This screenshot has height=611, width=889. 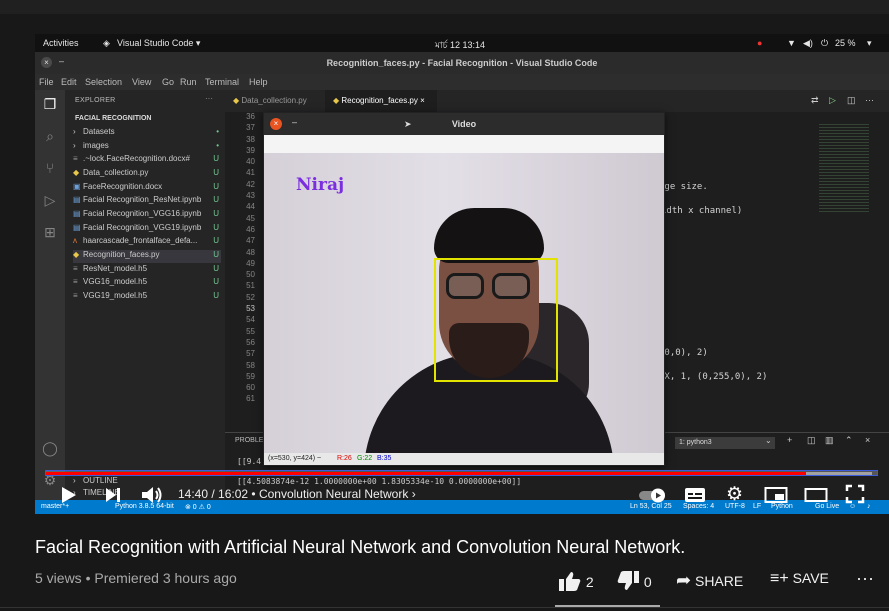 I want to click on line-number: 44, so click(x=250, y=207).